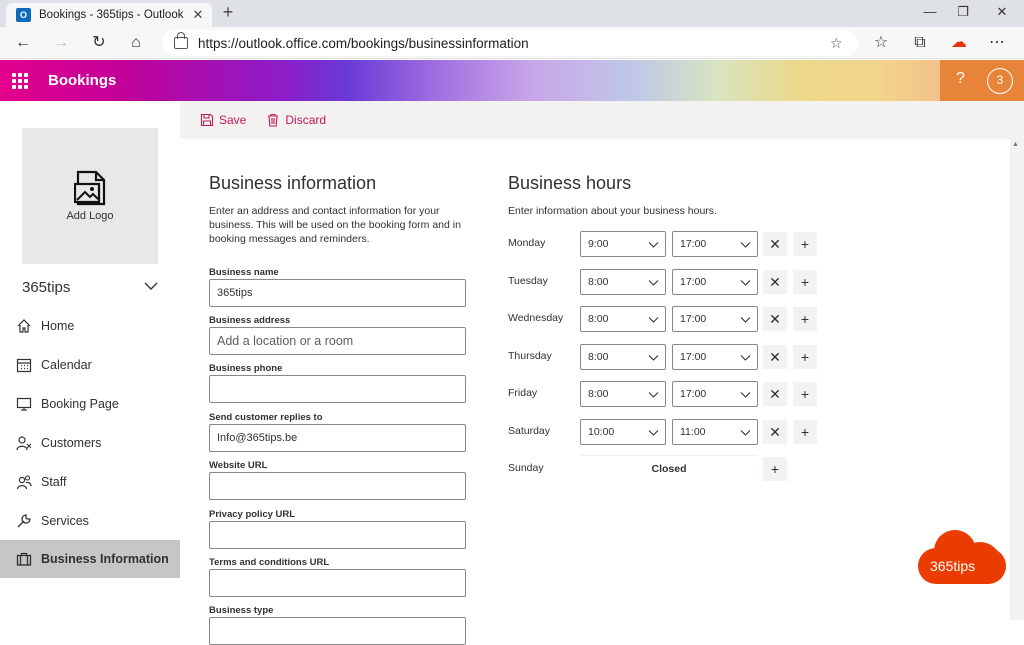 The image size is (1024, 645). What do you see at coordinates (840, 43) in the screenshot?
I see `favorite-icon: ☆` at bounding box center [840, 43].